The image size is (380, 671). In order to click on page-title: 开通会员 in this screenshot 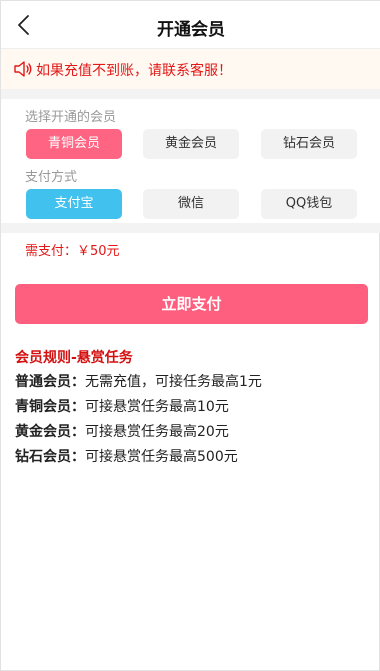, I will do `click(191, 30)`.